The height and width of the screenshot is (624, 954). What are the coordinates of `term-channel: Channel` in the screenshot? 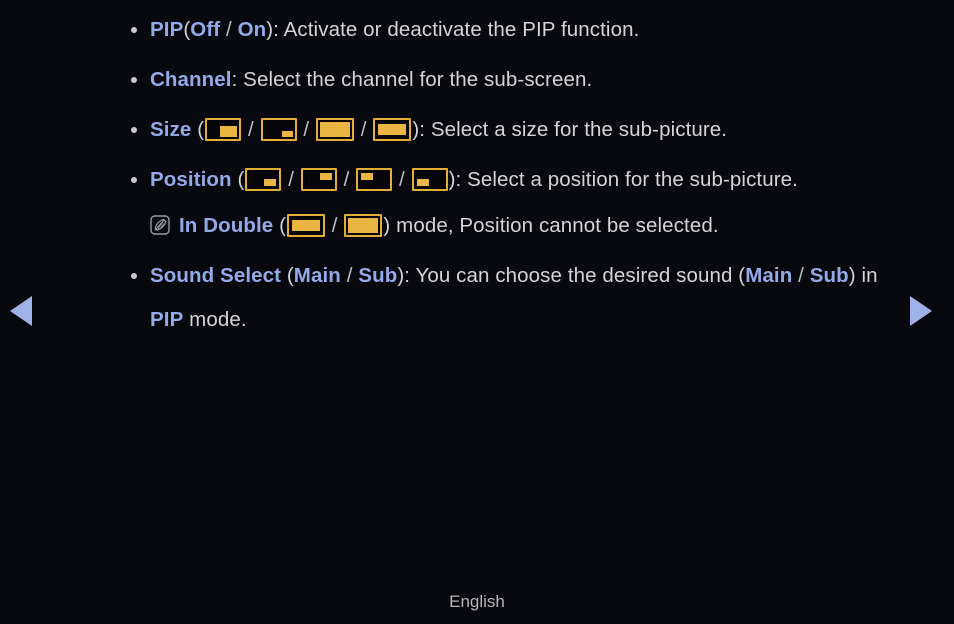 It's located at (191, 79).